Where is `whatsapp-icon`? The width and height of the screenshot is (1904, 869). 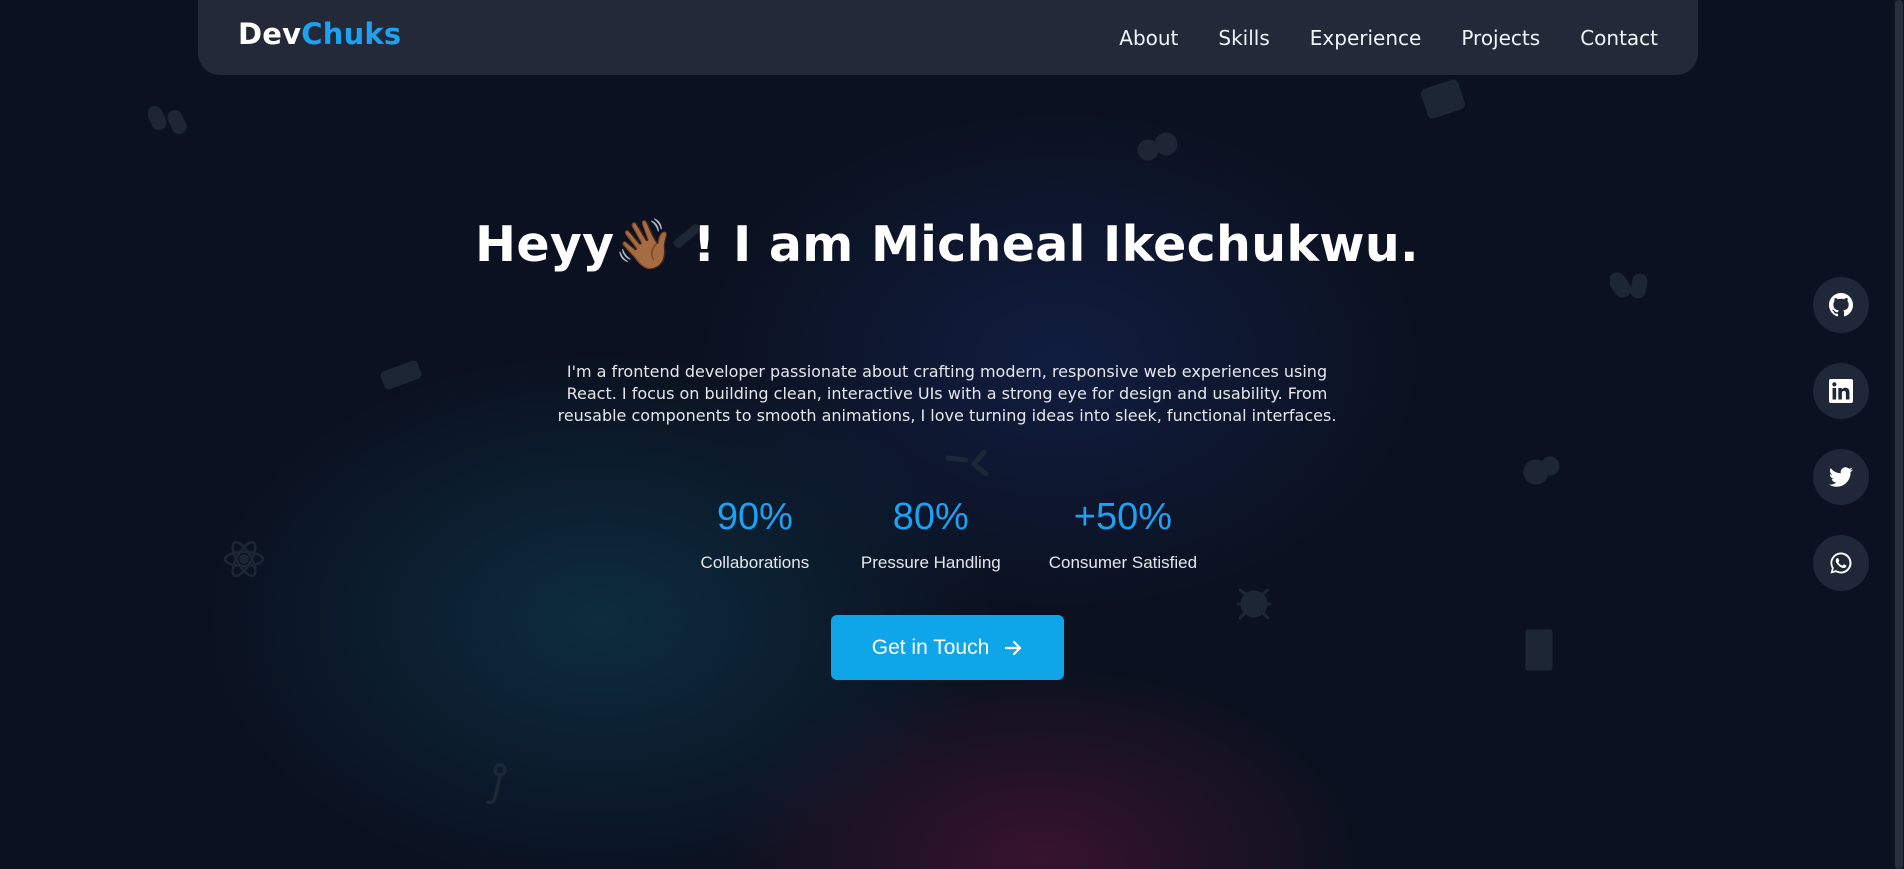
whatsapp-icon is located at coordinates (1841, 563).